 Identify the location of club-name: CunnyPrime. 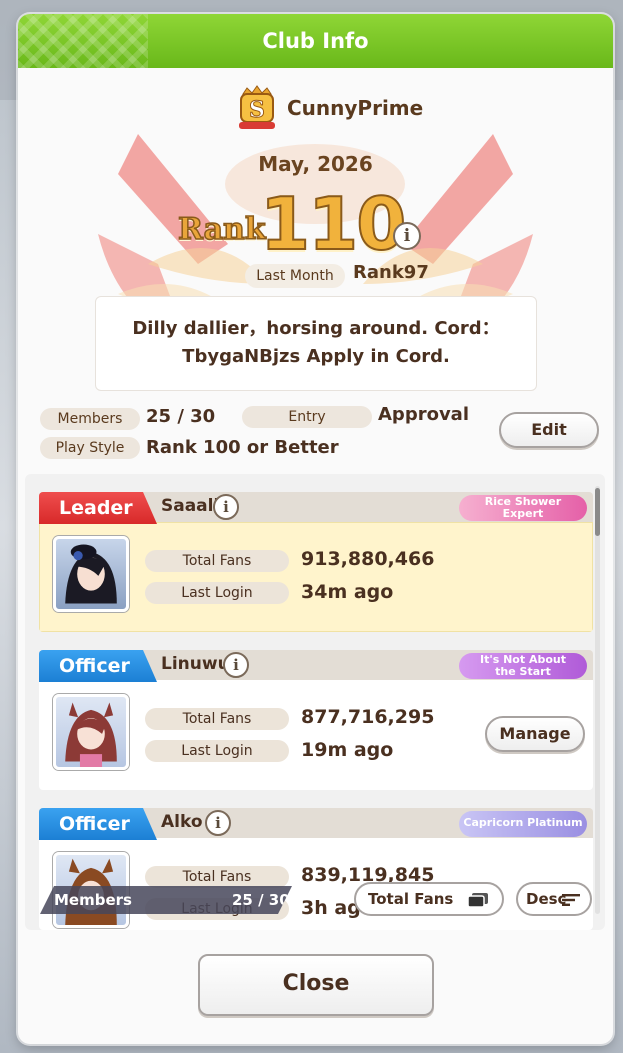
(355, 108).